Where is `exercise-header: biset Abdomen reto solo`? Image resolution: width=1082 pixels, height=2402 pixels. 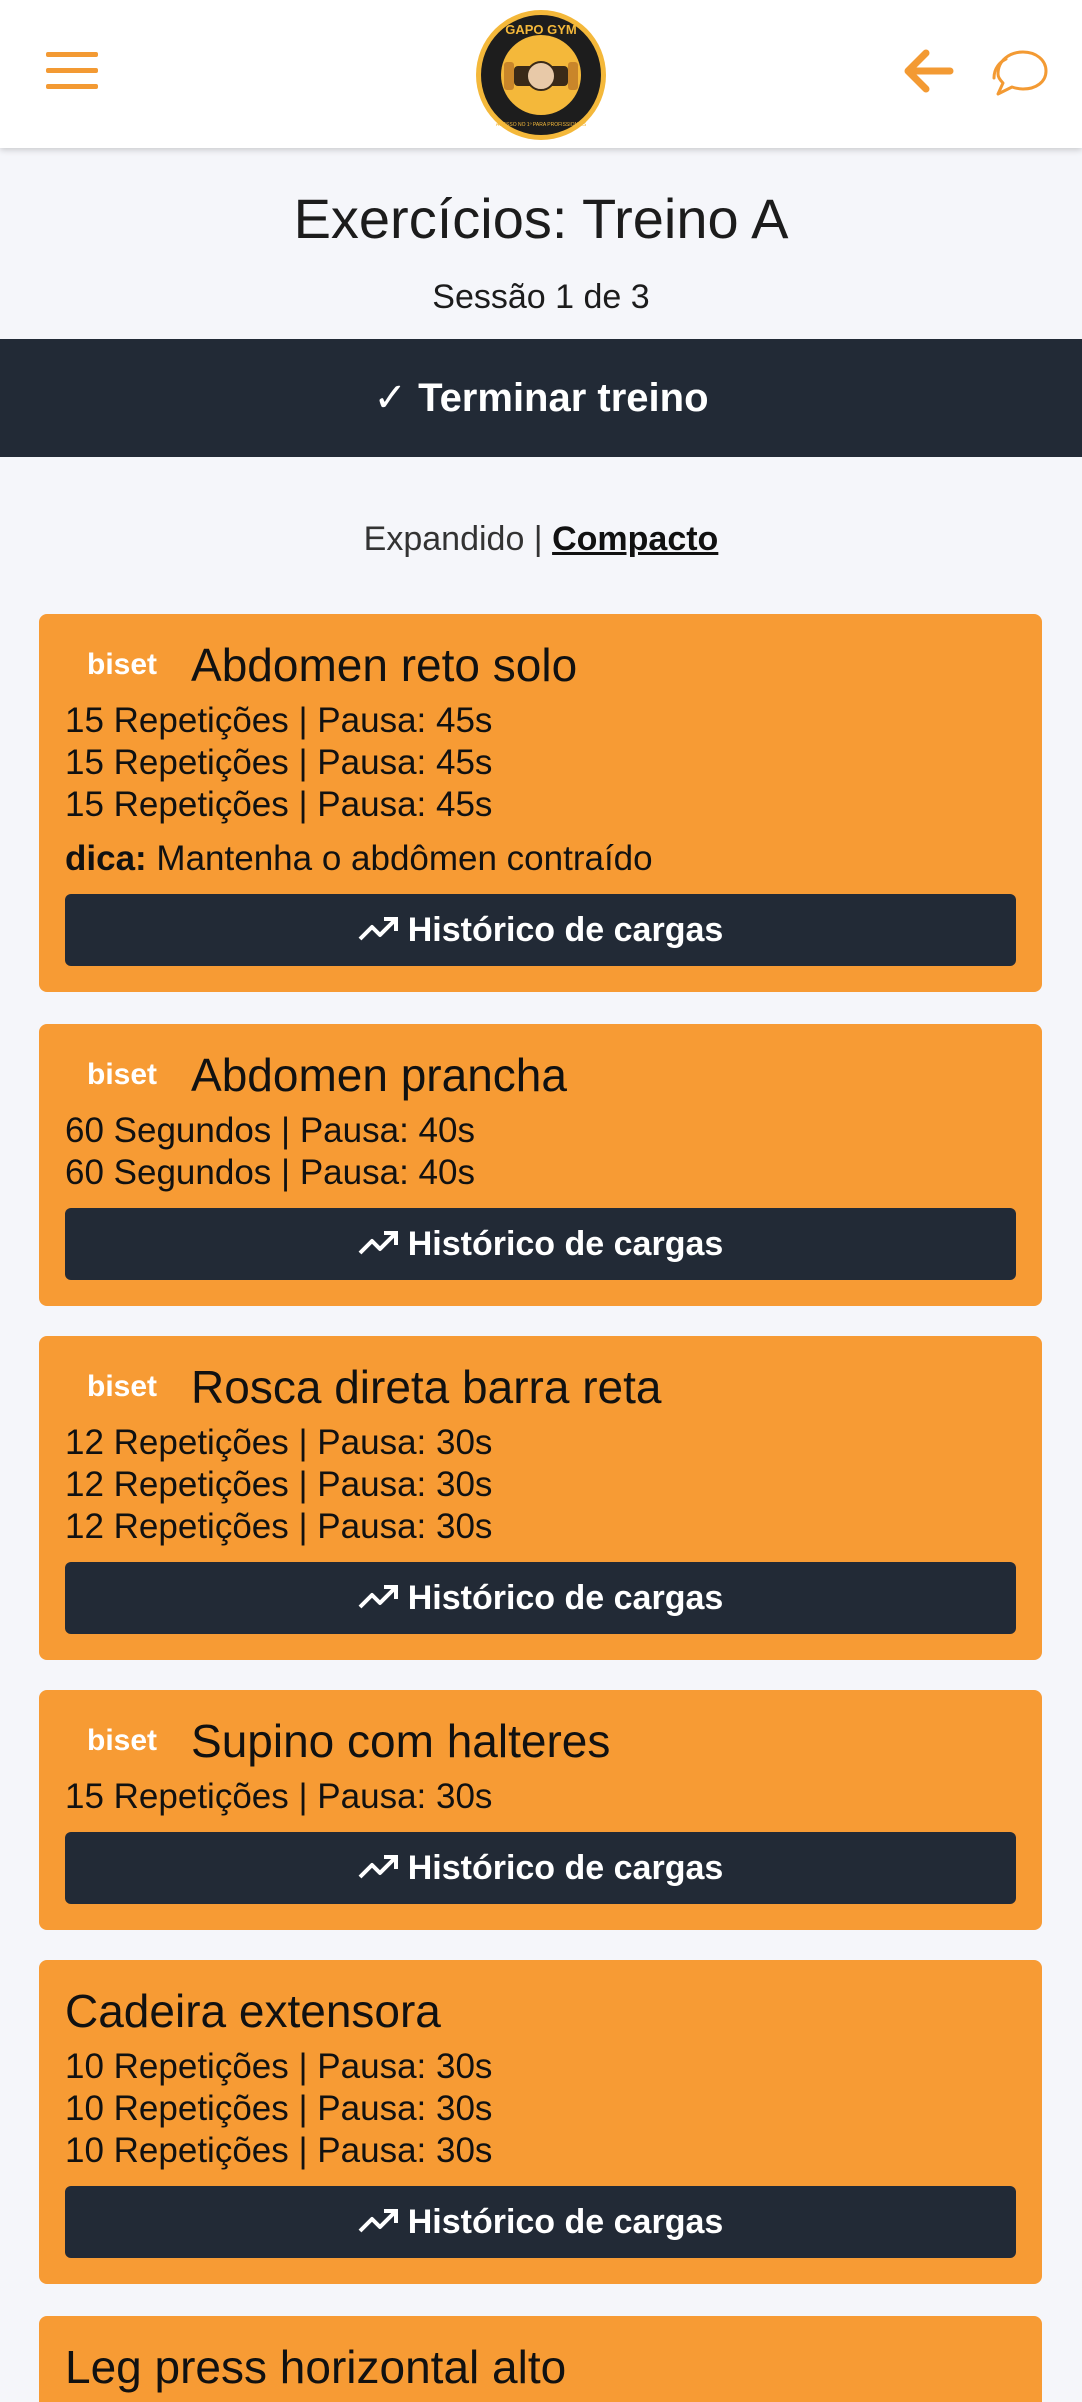
exercise-header: biset Abdomen reto solo is located at coordinates (540, 665).